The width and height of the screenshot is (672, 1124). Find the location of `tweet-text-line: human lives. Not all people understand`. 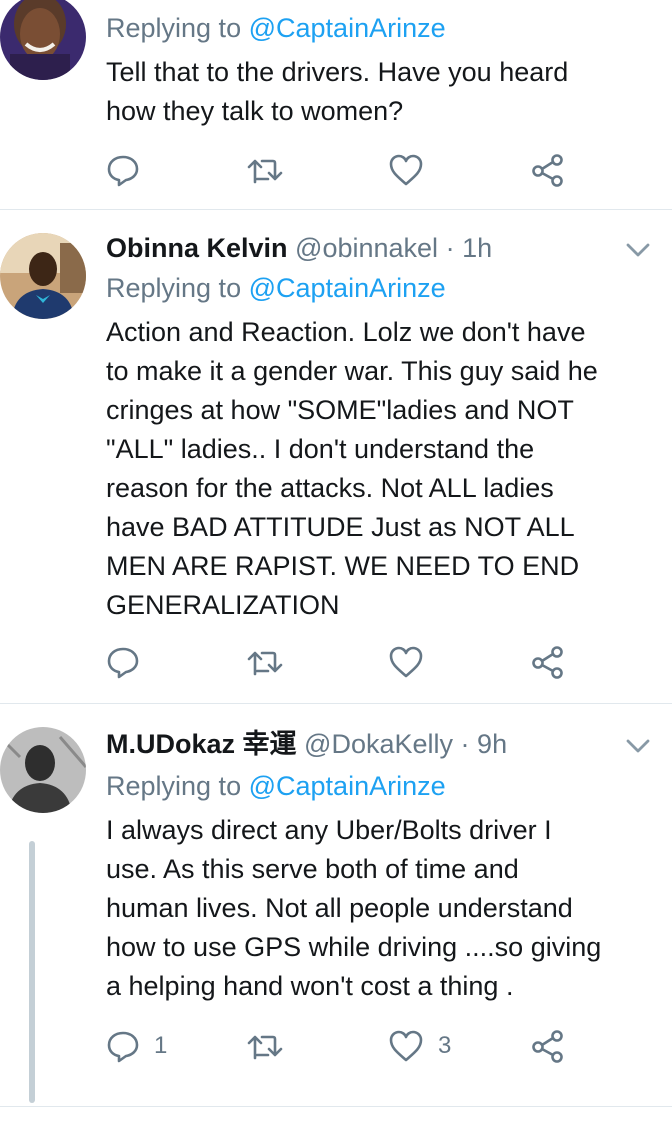

tweet-text-line: human lives. Not all people understand is located at coordinates (339, 908).